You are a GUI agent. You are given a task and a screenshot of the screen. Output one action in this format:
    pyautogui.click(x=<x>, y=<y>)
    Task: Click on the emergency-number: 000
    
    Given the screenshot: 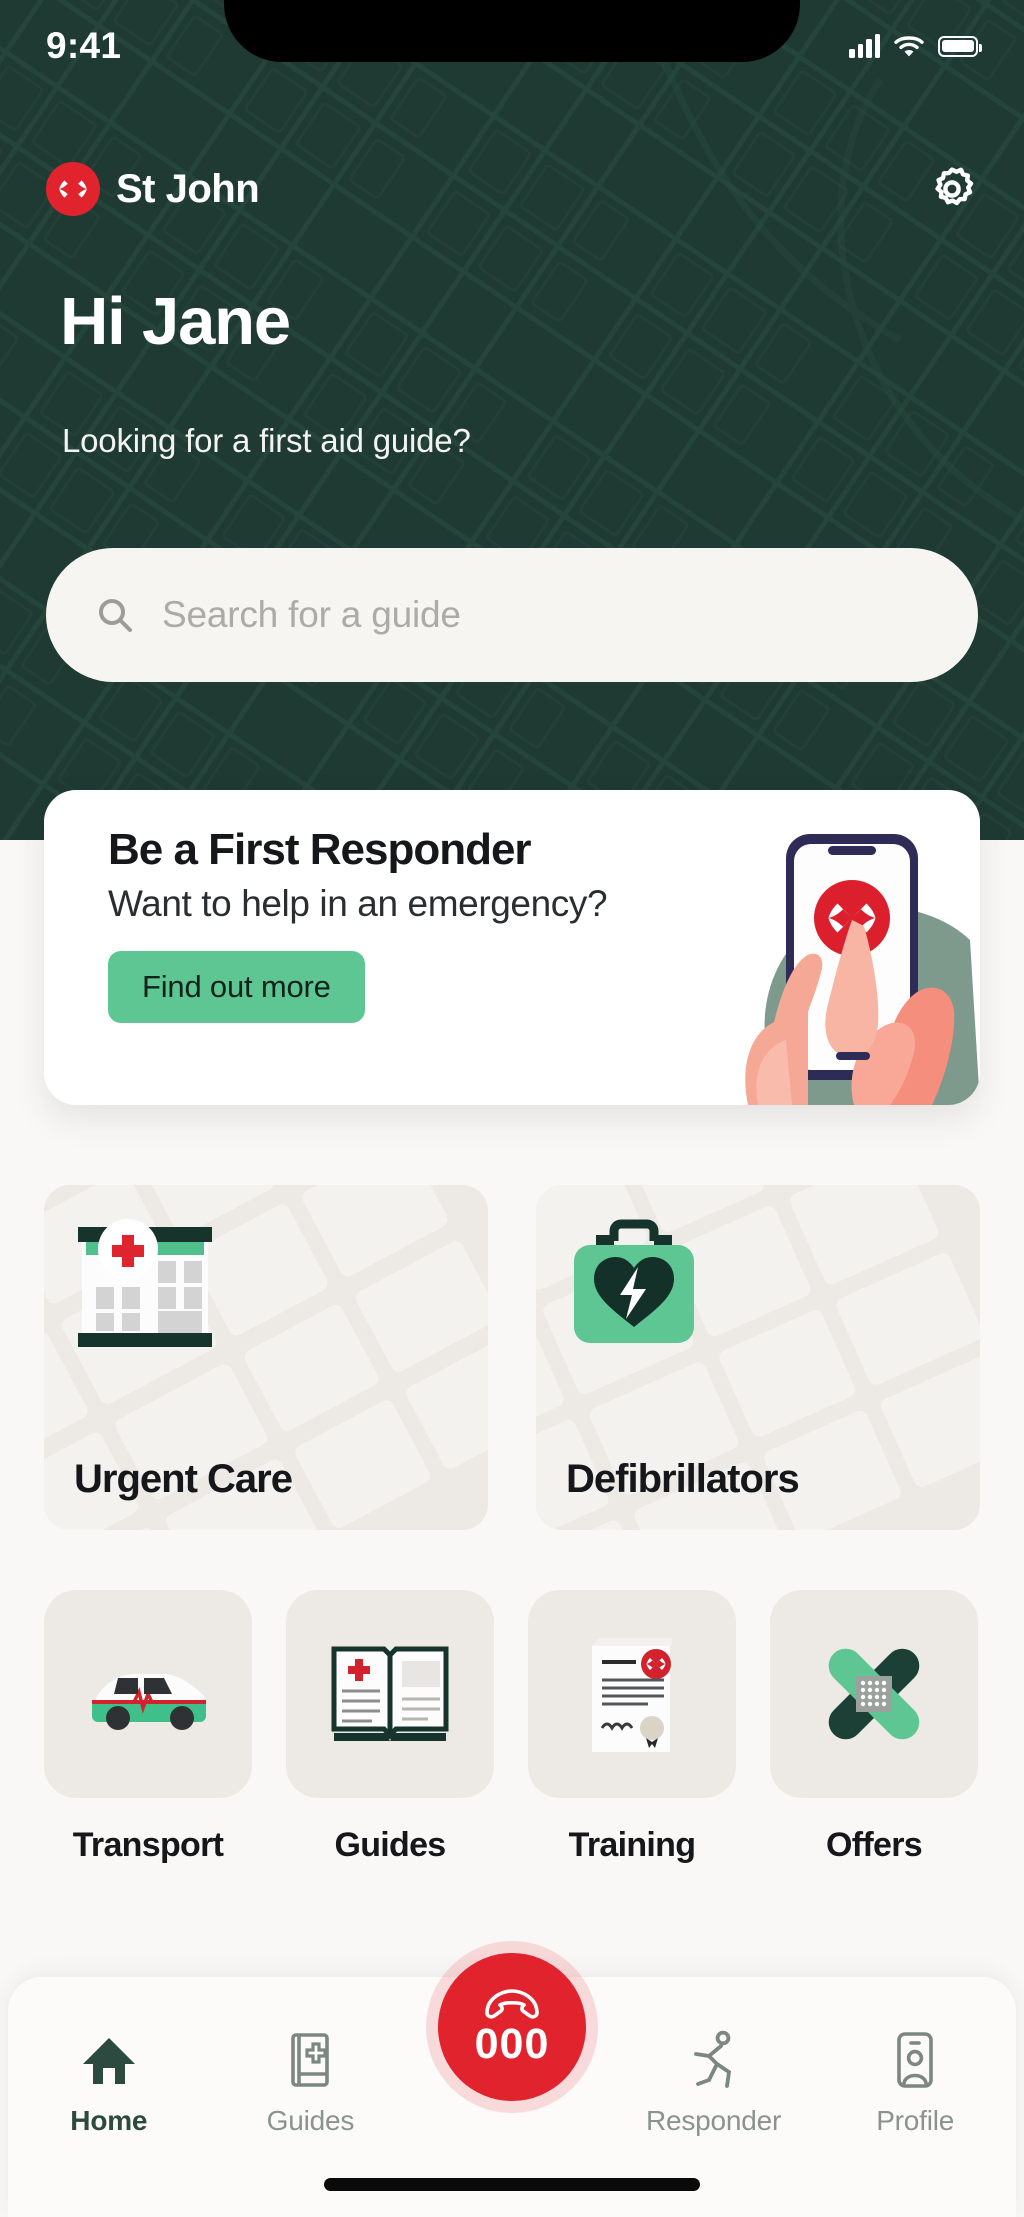 What is the action you would take?
    pyautogui.click(x=512, y=2043)
    